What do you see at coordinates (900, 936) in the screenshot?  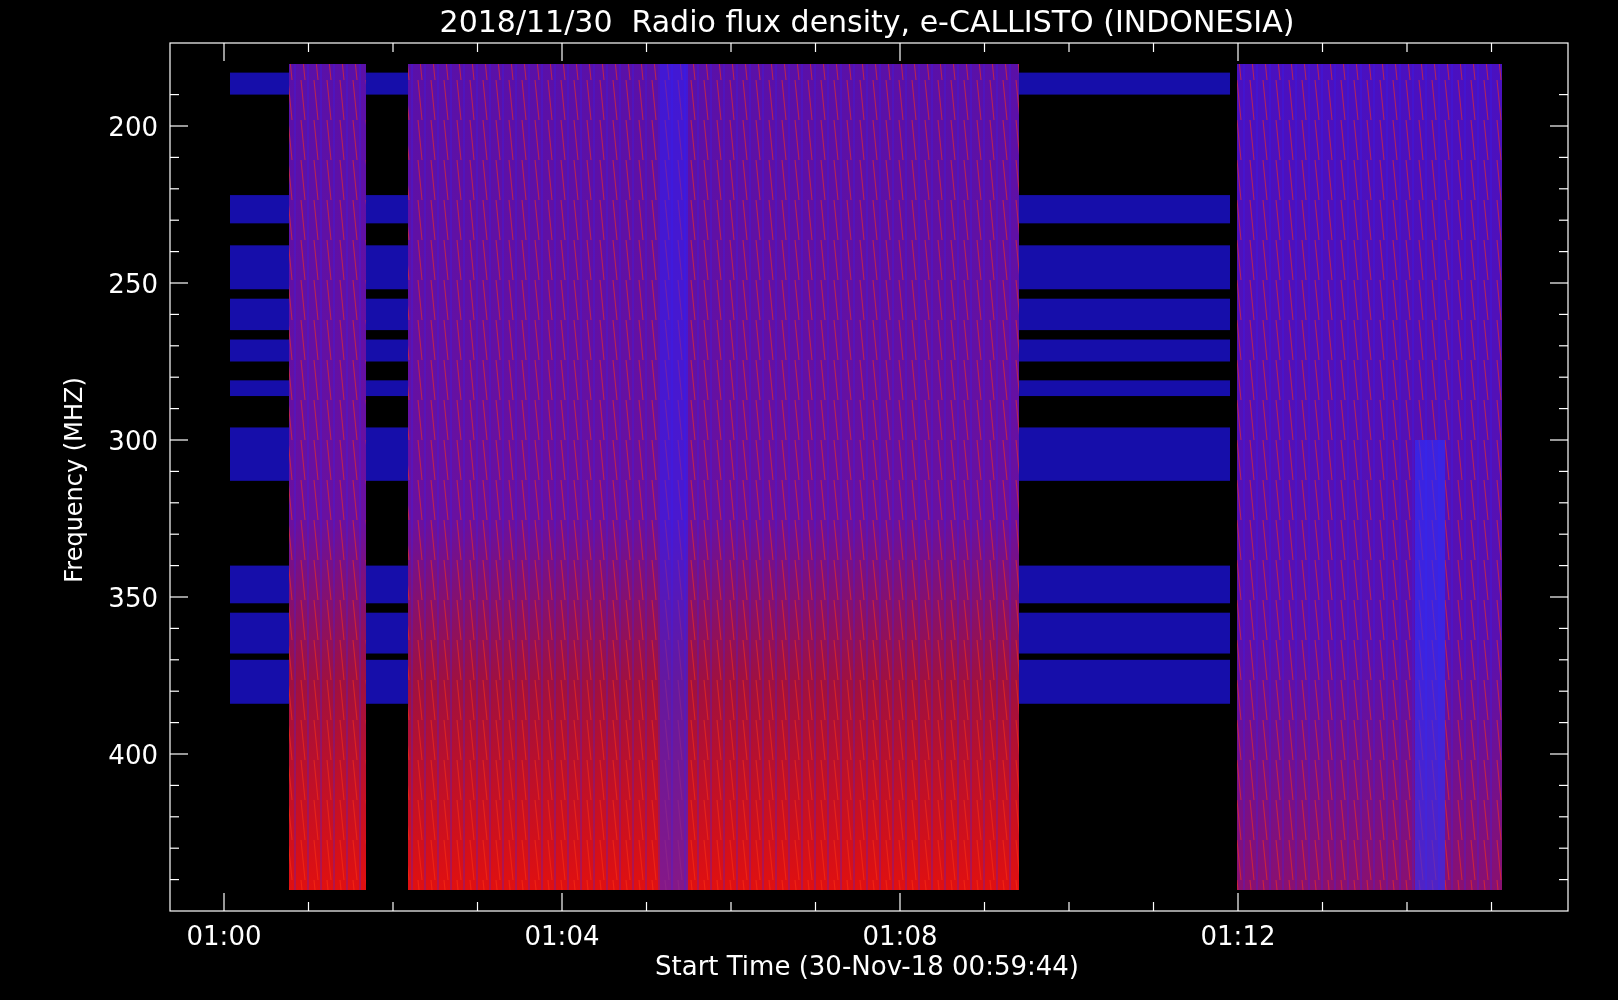 I see `x-tick-label: 01:08` at bounding box center [900, 936].